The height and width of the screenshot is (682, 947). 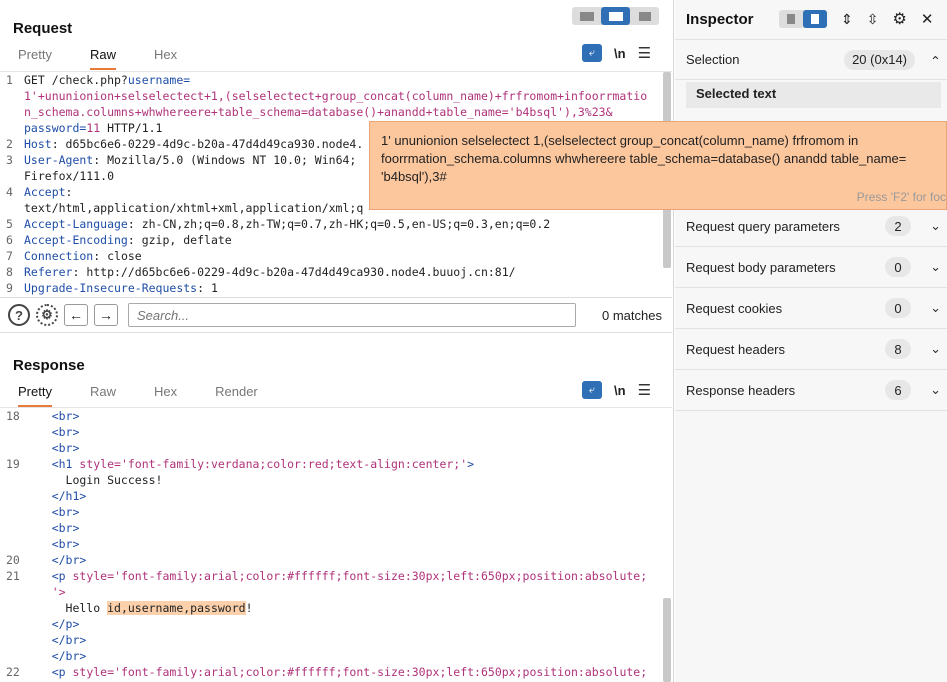 What do you see at coordinates (586, 16) in the screenshot?
I see `layout-side-by-side-button` at bounding box center [586, 16].